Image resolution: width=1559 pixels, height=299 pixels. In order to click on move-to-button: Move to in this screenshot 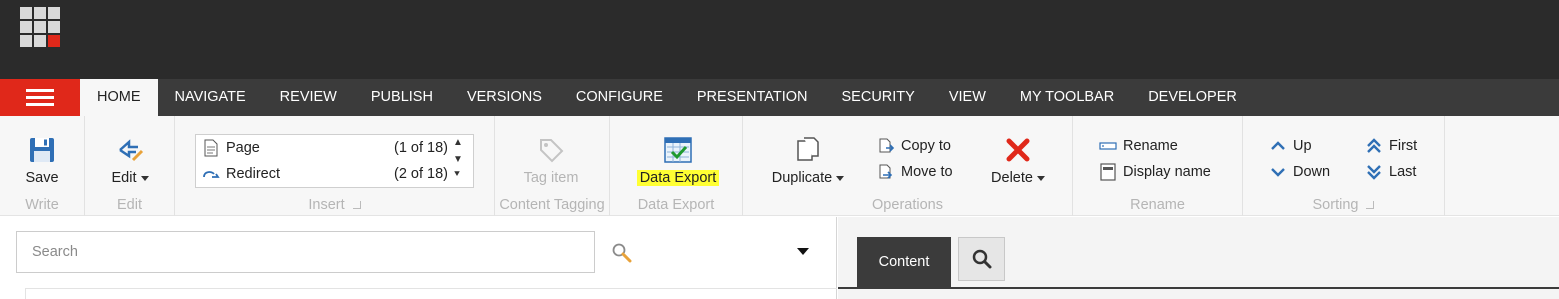, I will do `click(915, 172)`.